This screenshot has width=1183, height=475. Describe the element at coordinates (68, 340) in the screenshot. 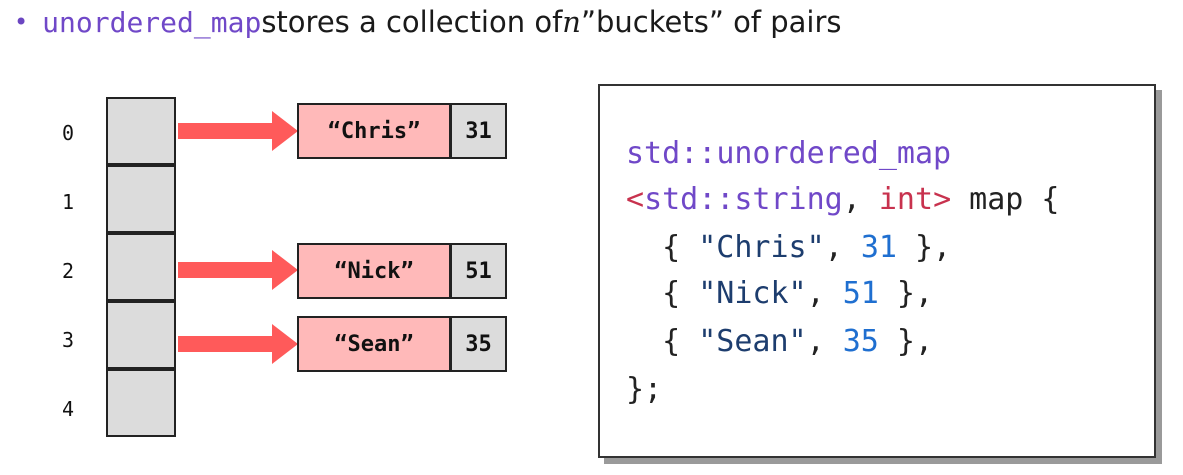

I see `bucket-index-3: 3` at that location.